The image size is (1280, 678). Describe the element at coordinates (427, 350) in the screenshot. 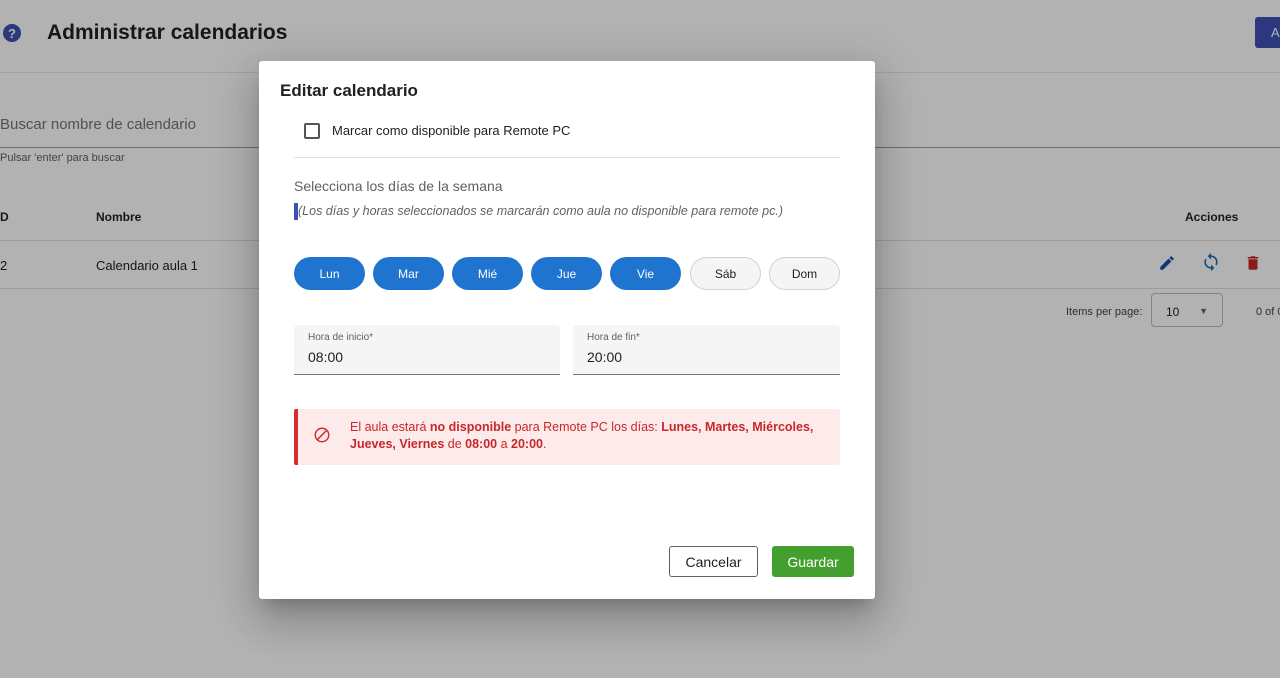

I see `start-time-field: Hora de inicio* 08:00` at that location.